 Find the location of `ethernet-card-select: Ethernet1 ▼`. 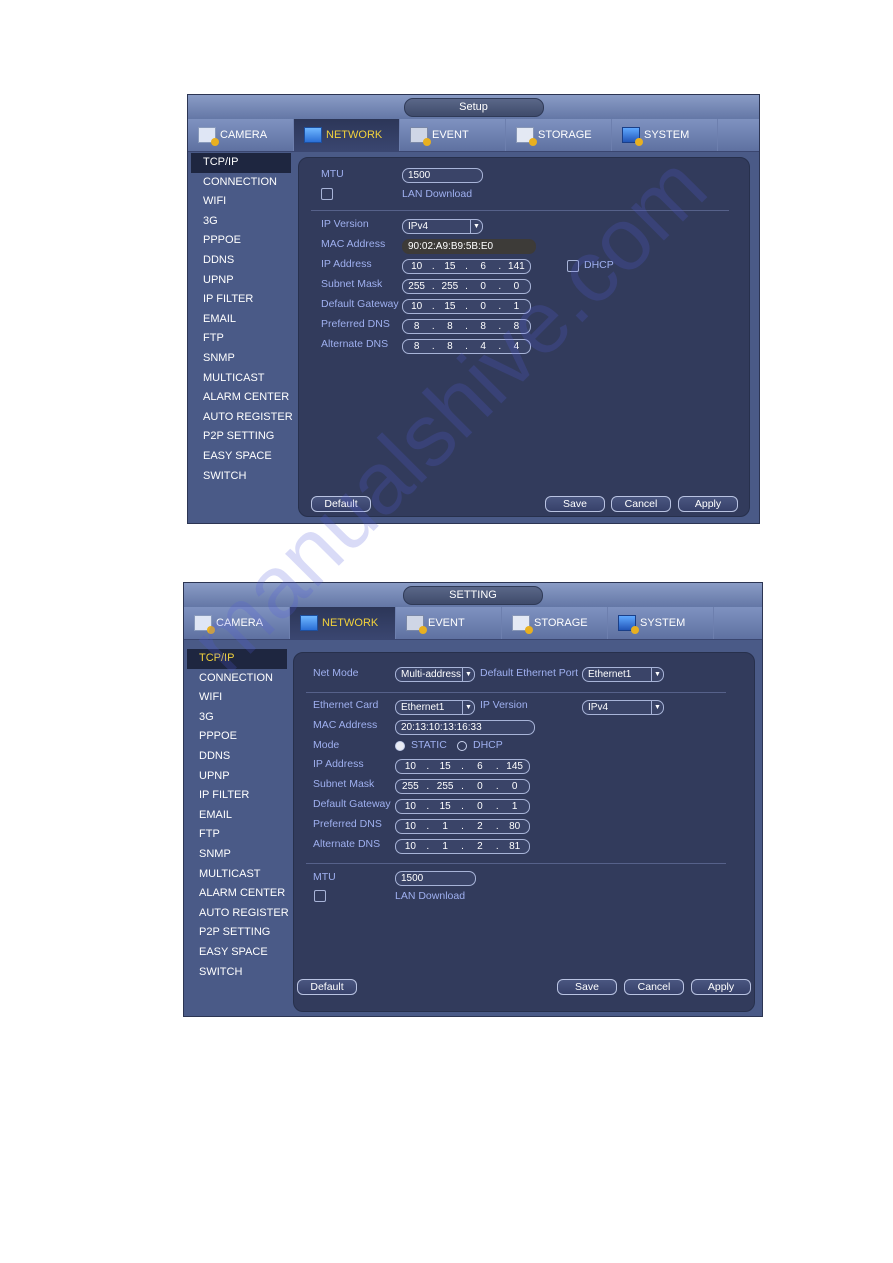

ethernet-card-select: Ethernet1 ▼ is located at coordinates (435, 707).